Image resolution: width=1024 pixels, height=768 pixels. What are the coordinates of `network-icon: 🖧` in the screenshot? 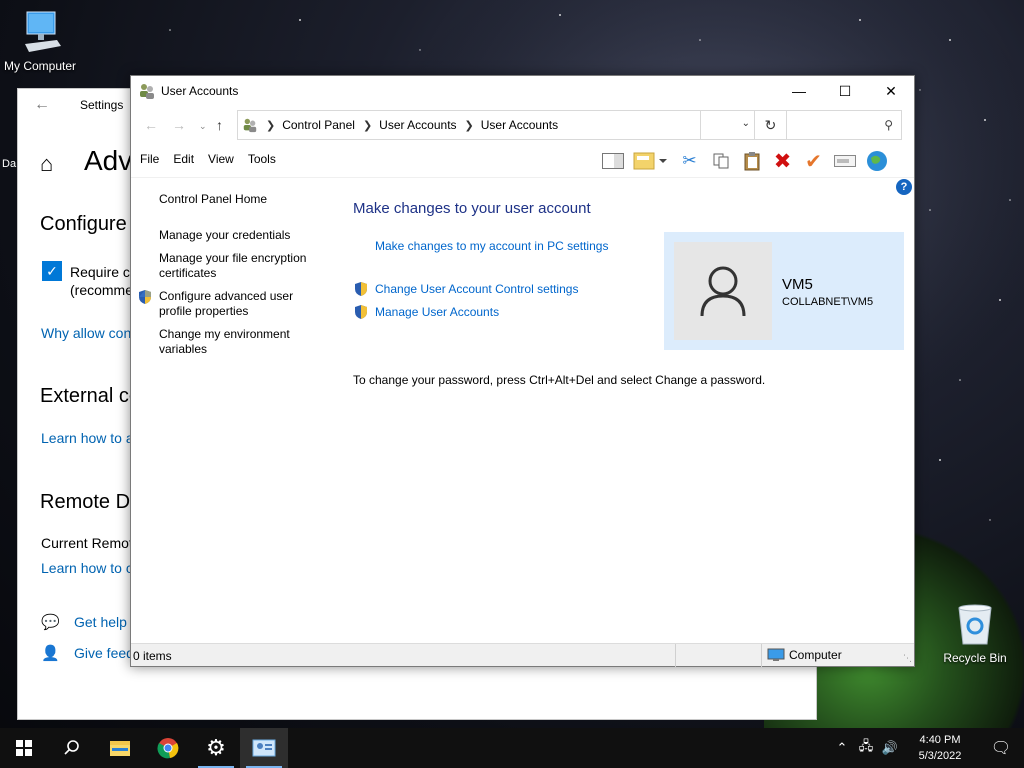 It's located at (866, 748).